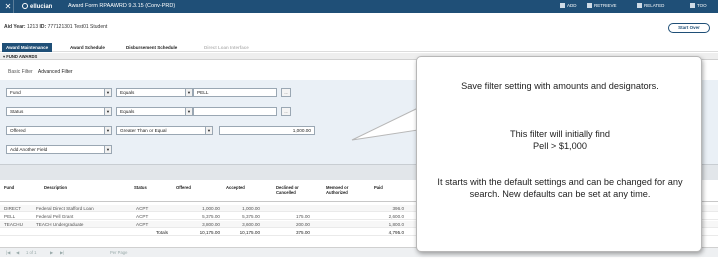  Describe the element at coordinates (15, 92) in the screenshot. I see `field-select-value: Fund` at that location.